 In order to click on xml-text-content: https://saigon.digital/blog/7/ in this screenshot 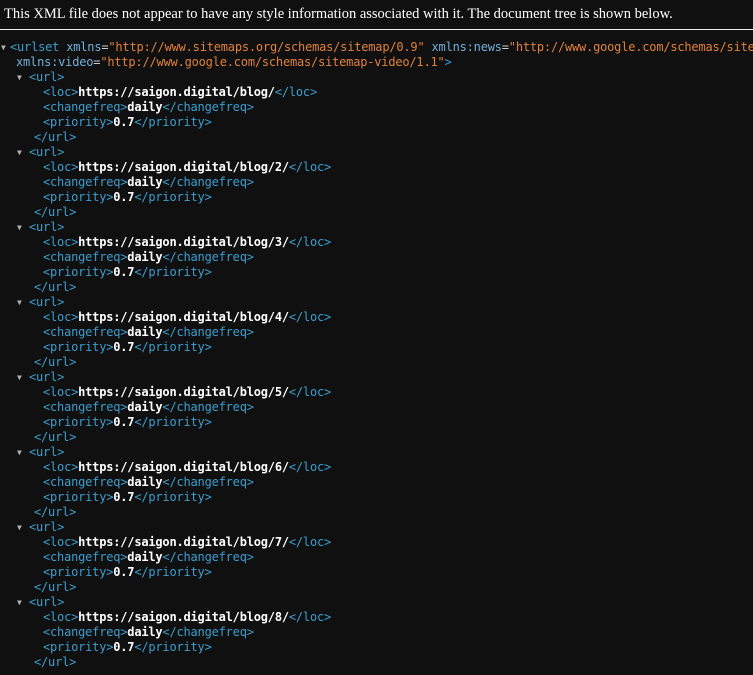, I will do `click(183, 542)`.